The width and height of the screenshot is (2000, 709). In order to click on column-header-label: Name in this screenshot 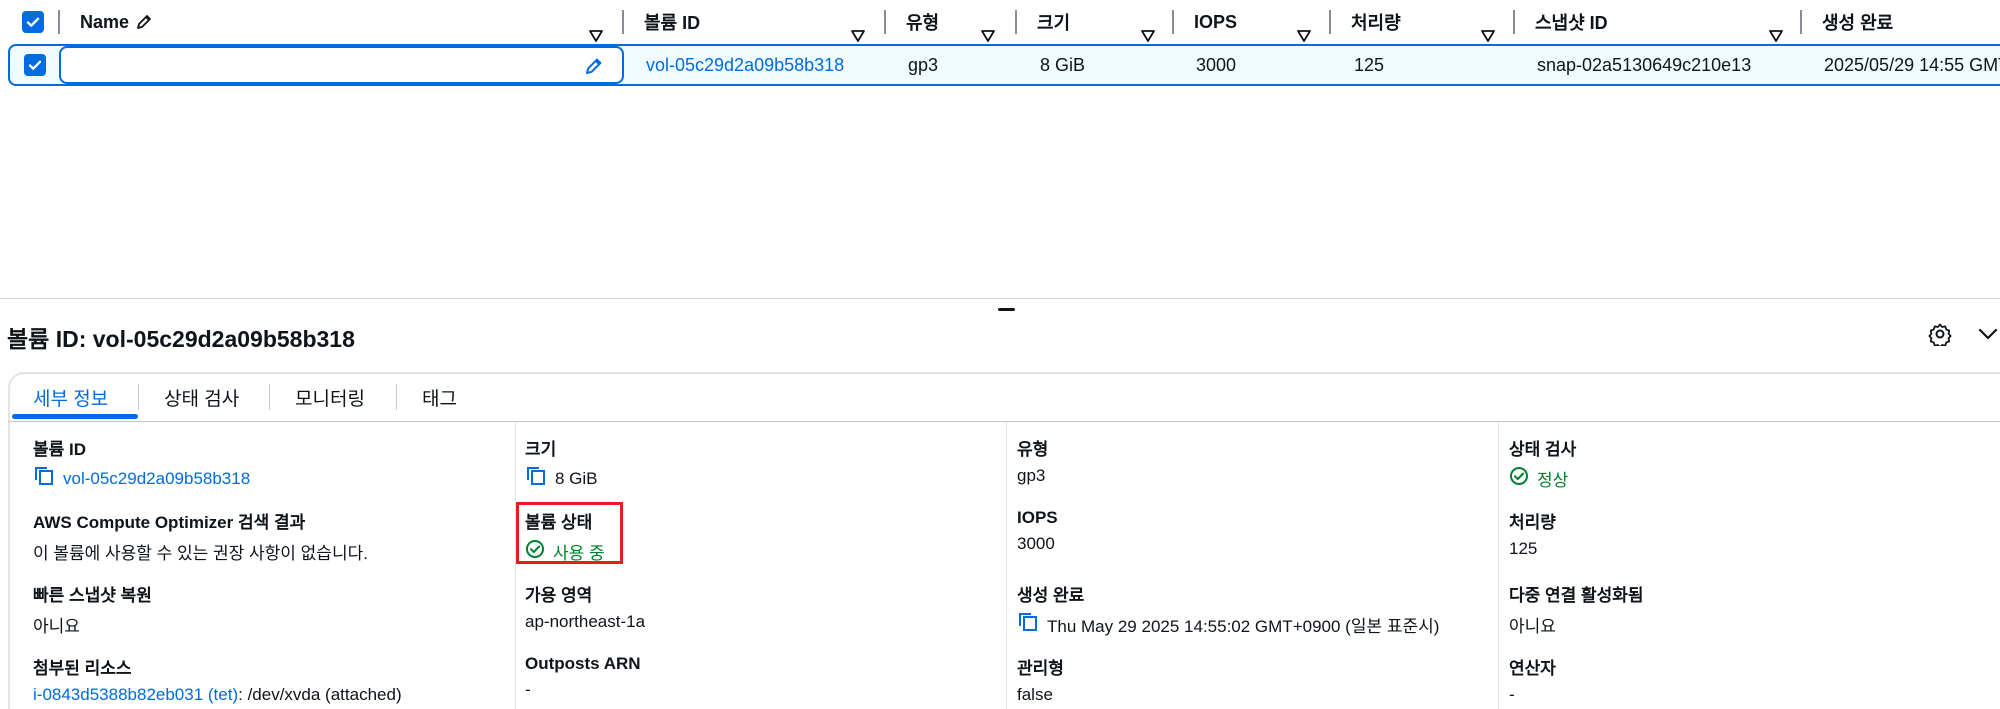, I will do `click(105, 21)`.